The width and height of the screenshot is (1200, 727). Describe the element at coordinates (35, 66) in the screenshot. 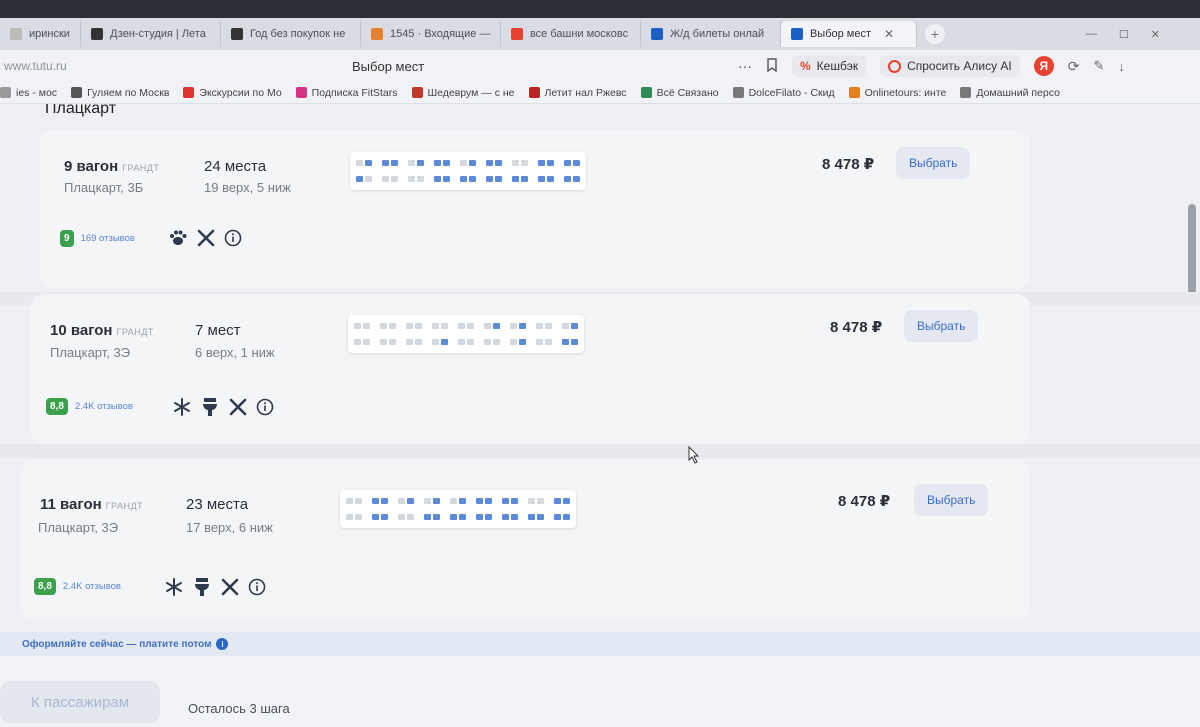

I see `url-field: www.tutu.ru` at that location.